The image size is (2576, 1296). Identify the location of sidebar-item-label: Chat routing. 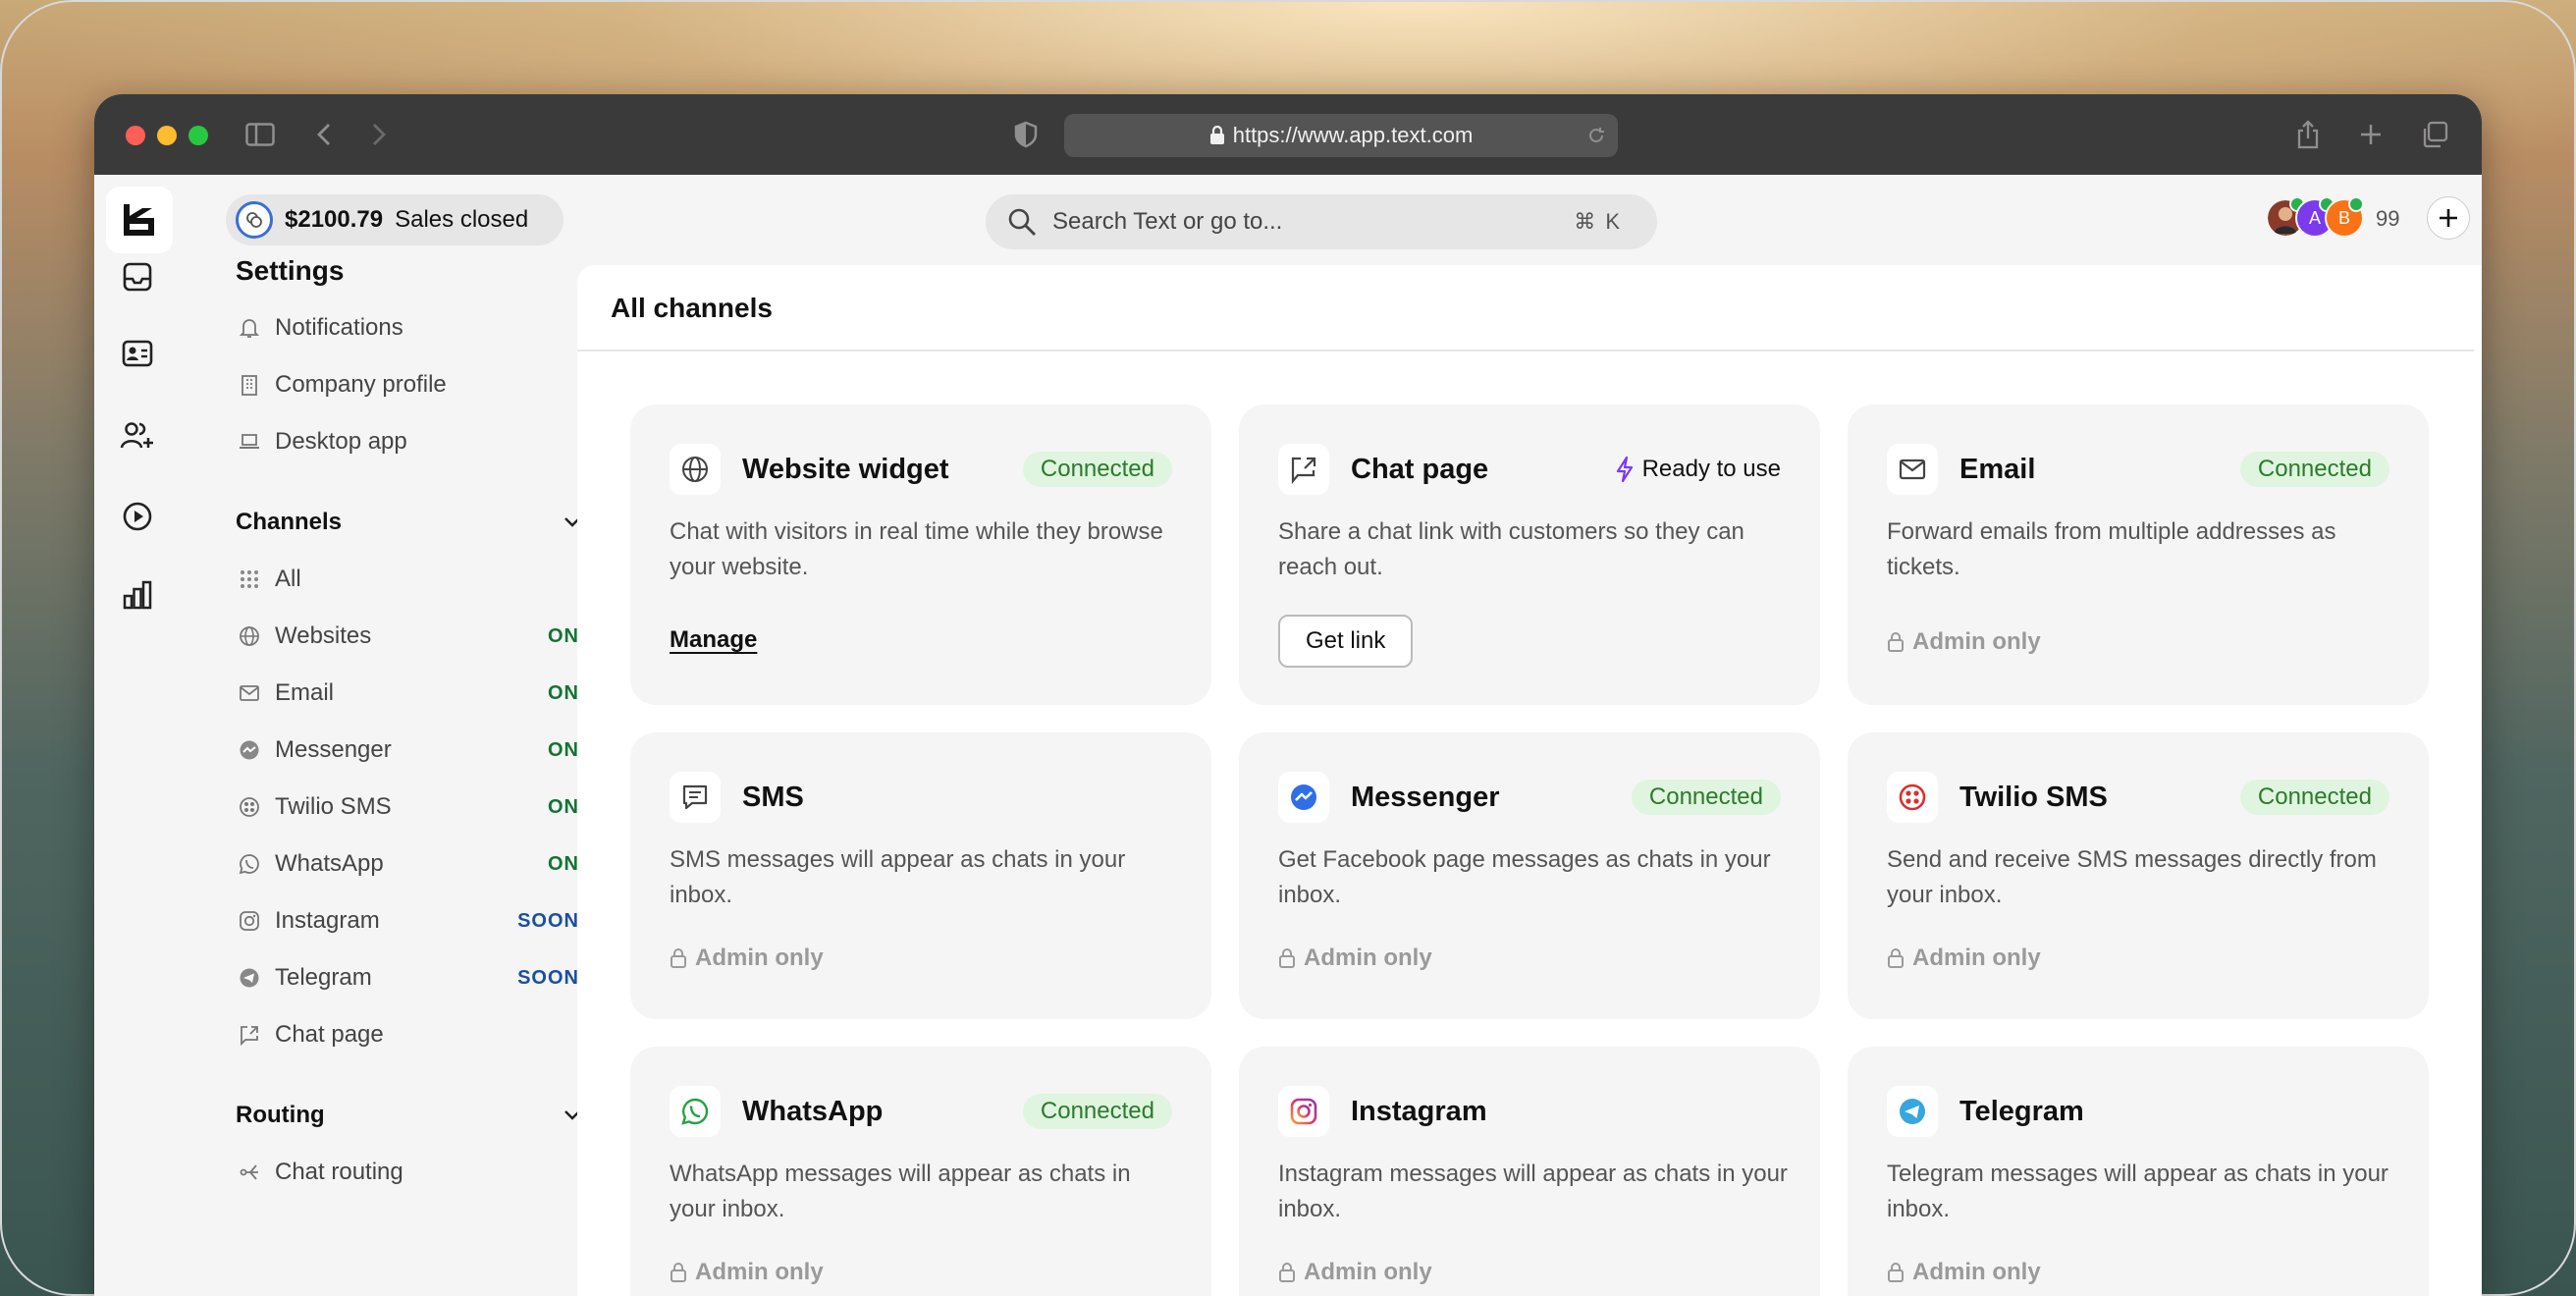
(339, 1172).